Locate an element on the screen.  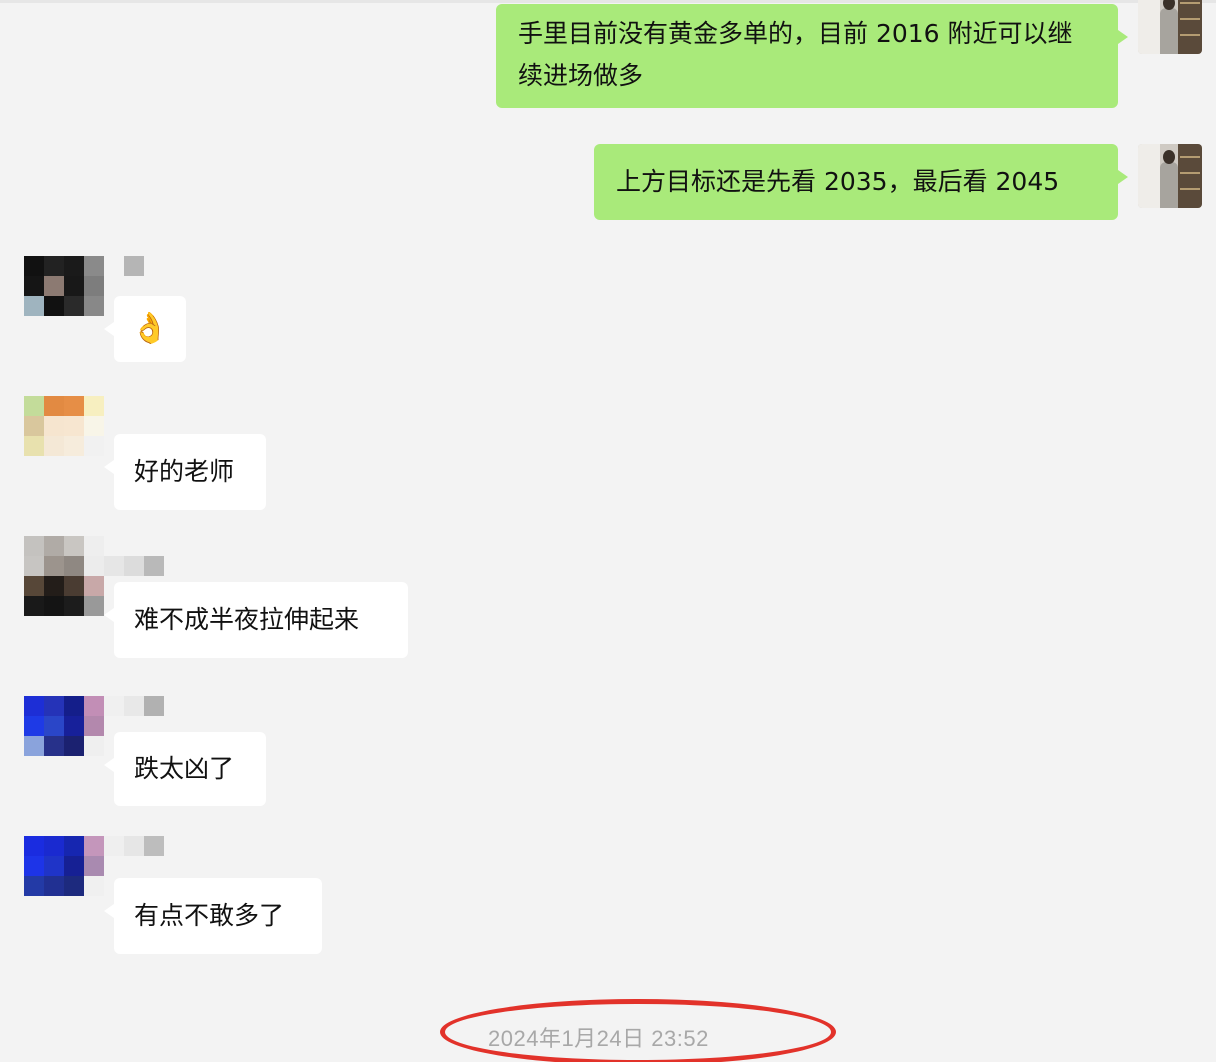
divider is located at coordinates (608, 1).